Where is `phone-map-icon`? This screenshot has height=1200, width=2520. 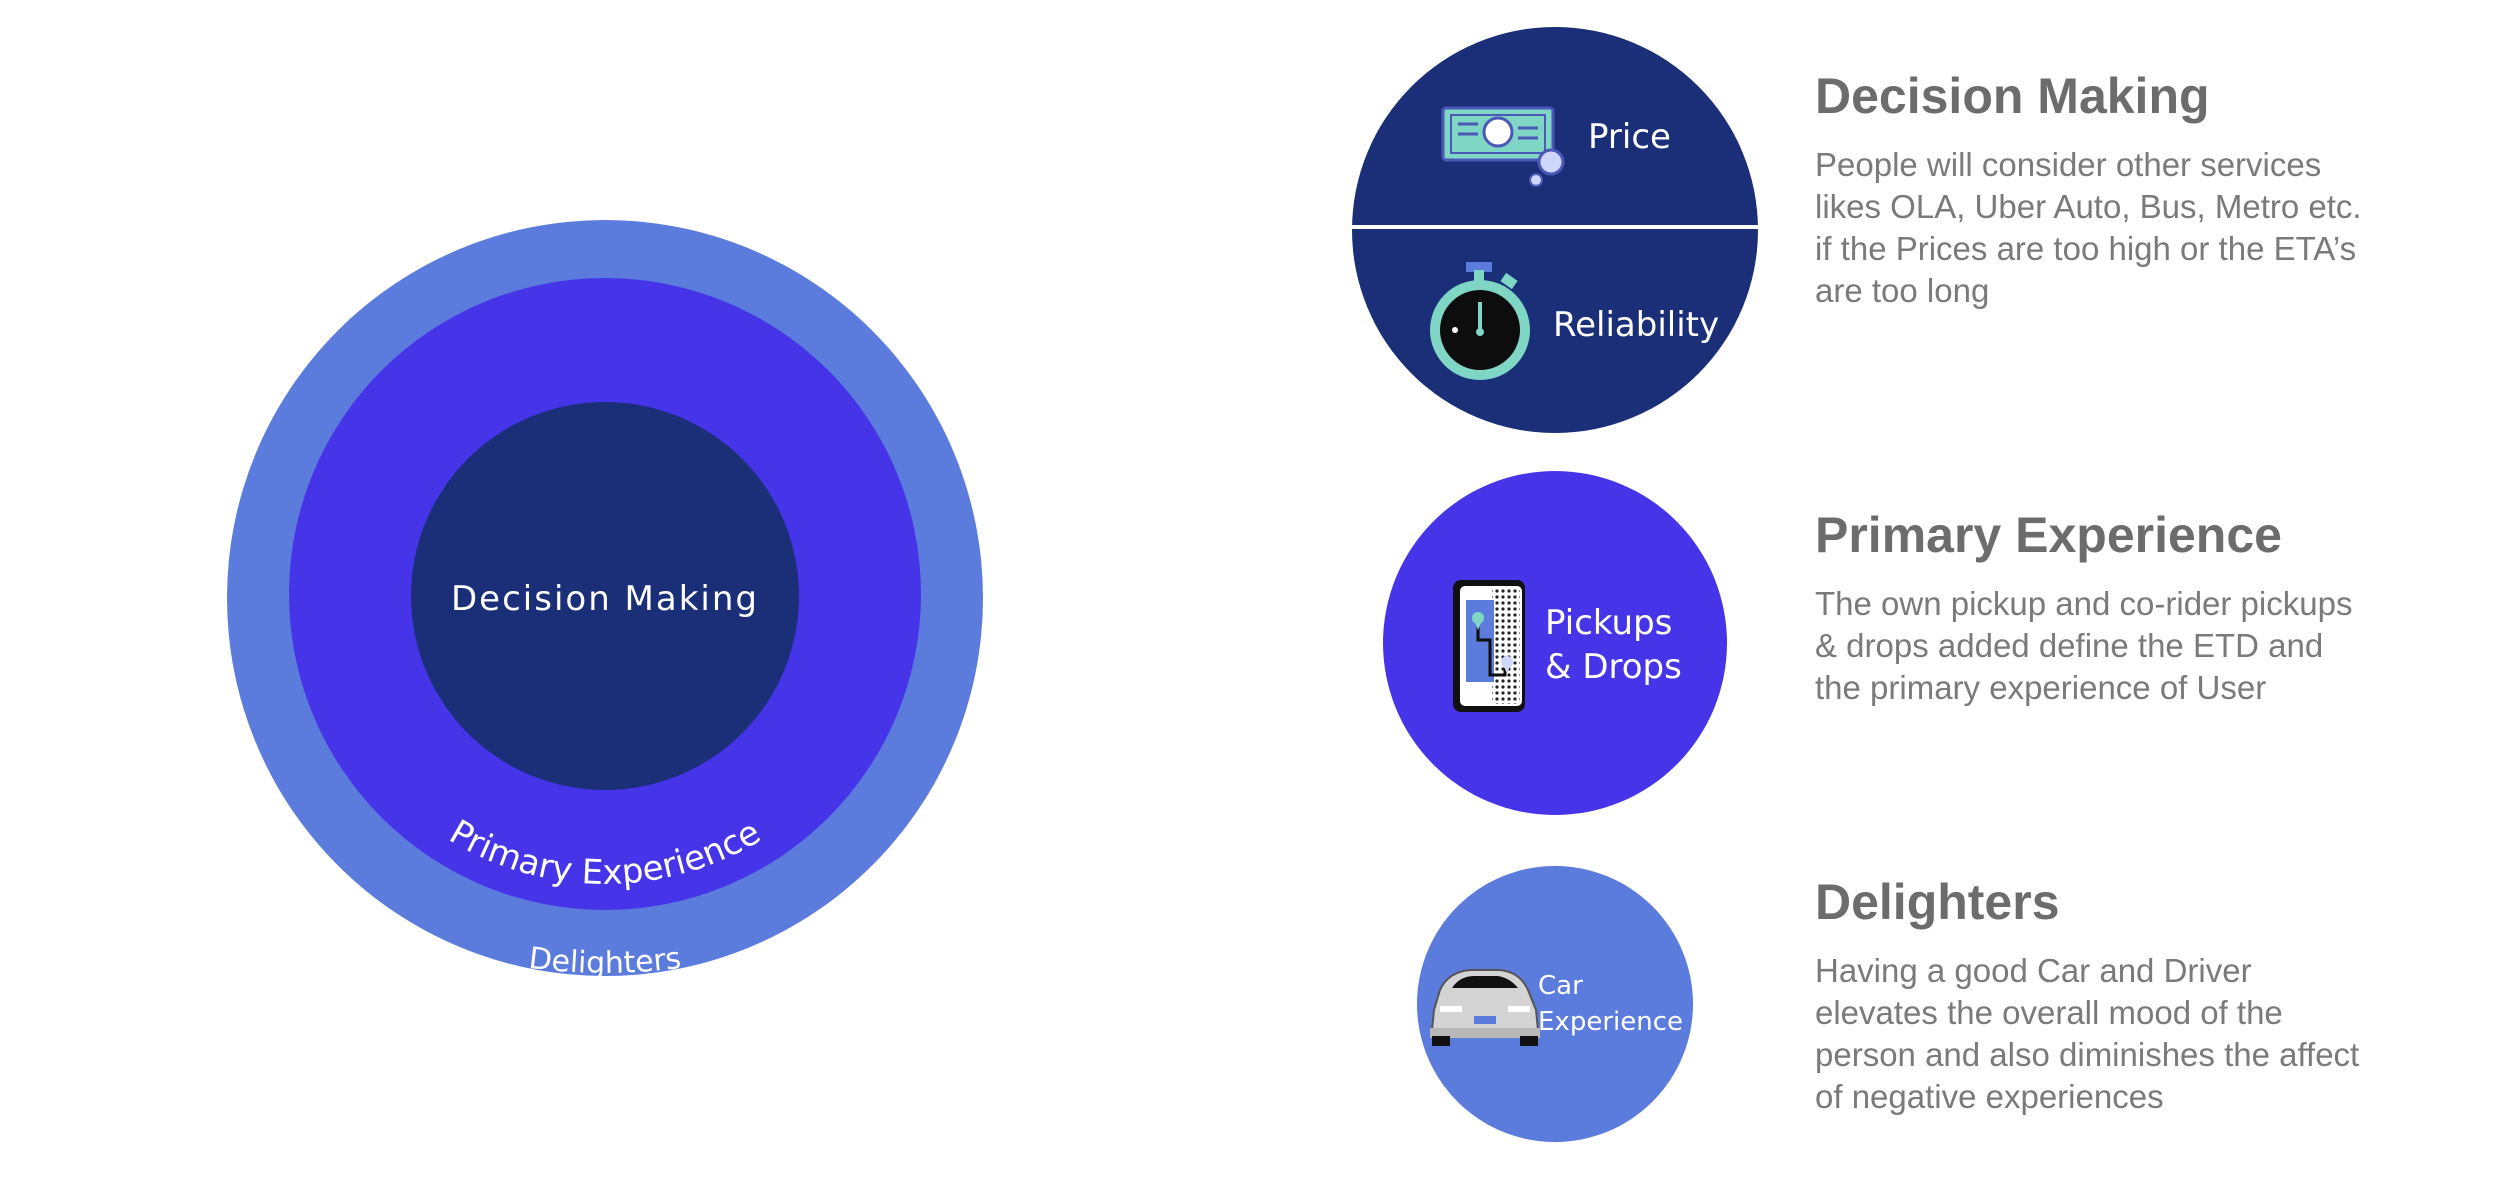
phone-map-icon is located at coordinates (1489, 646).